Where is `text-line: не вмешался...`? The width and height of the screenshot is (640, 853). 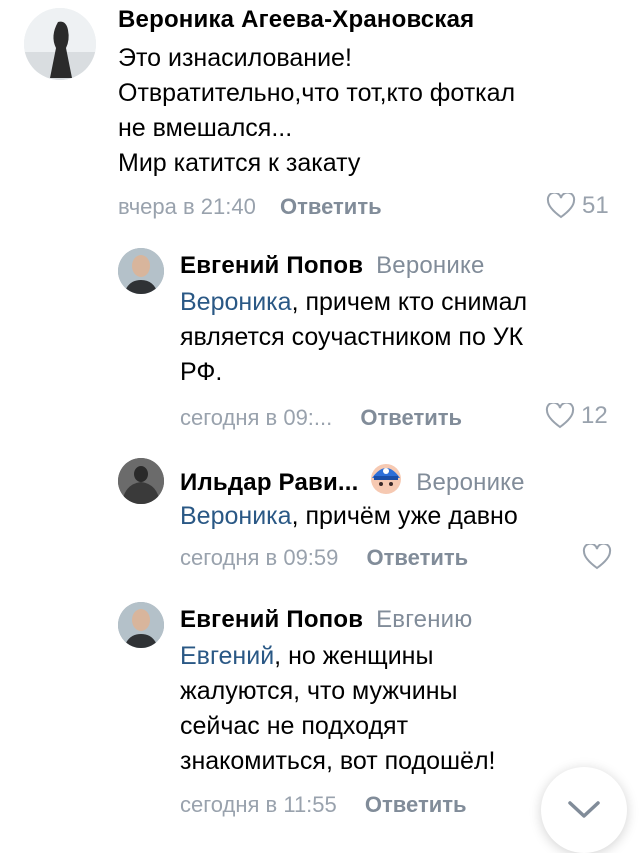 text-line: не вмешался... is located at coordinates (205, 128).